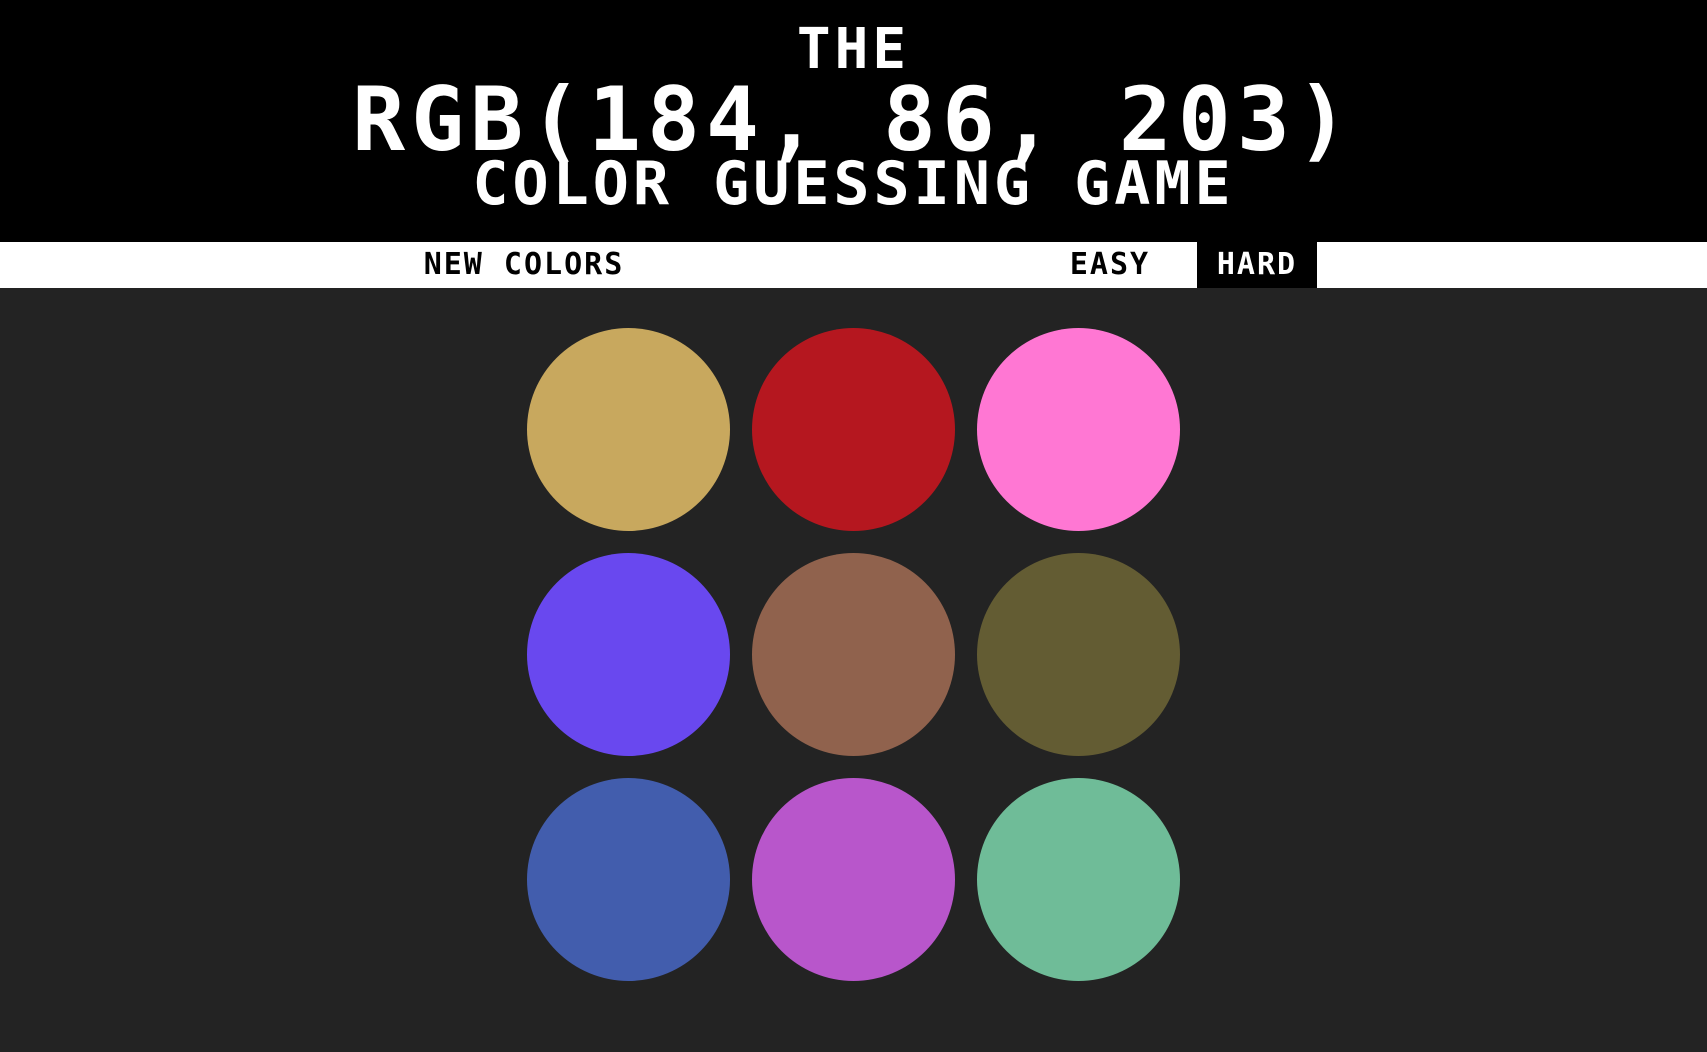 The image size is (1707, 1052). I want to click on controls-stripe: NEW COLORS EASY HARD, so click(853, 265).